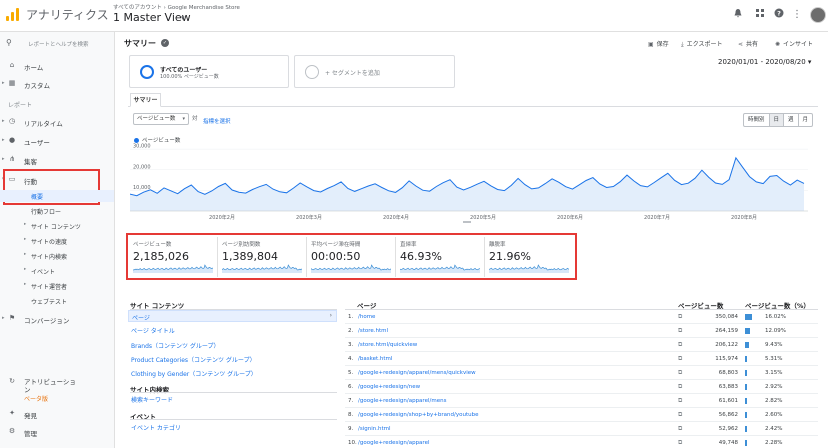 The width and height of the screenshot is (828, 448). What do you see at coordinates (57, 301) in the screenshot?
I see `sidebar-sub-experiments: ウェブテスト` at bounding box center [57, 301].